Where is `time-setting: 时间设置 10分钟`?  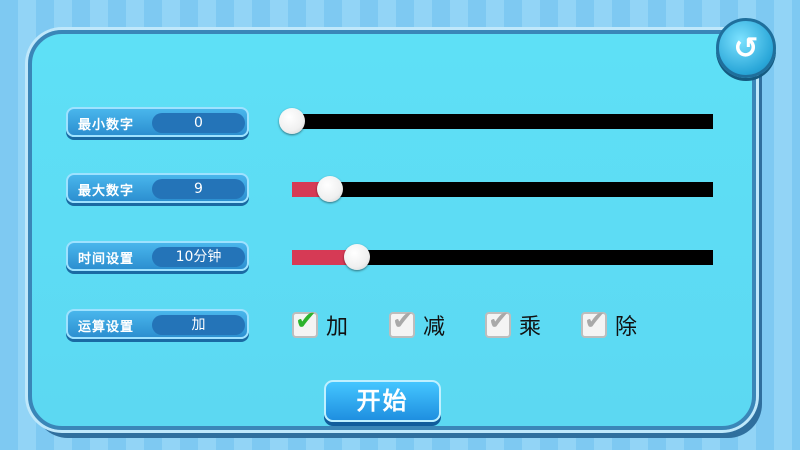
time-setting: 时间设置 10分钟 is located at coordinates (157, 256).